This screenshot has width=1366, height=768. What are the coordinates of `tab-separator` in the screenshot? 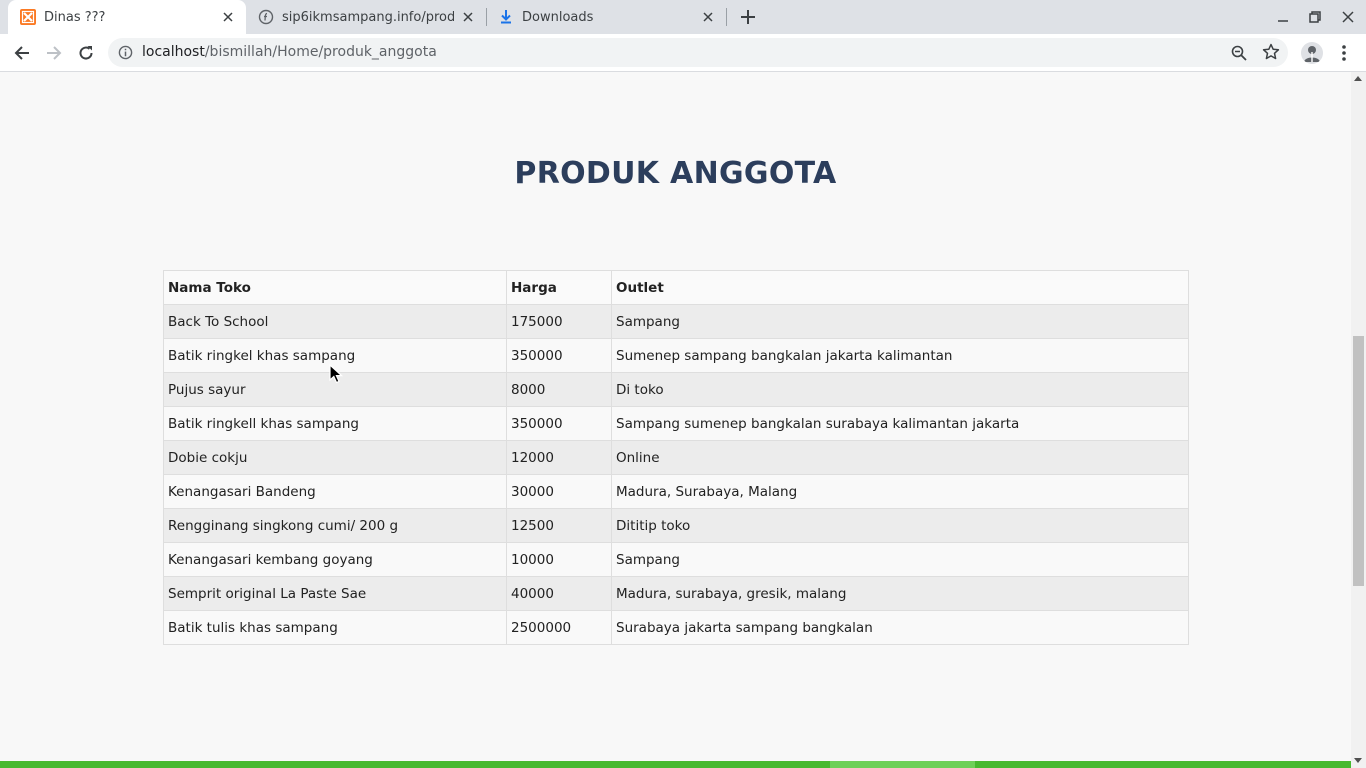 It's located at (726, 17).